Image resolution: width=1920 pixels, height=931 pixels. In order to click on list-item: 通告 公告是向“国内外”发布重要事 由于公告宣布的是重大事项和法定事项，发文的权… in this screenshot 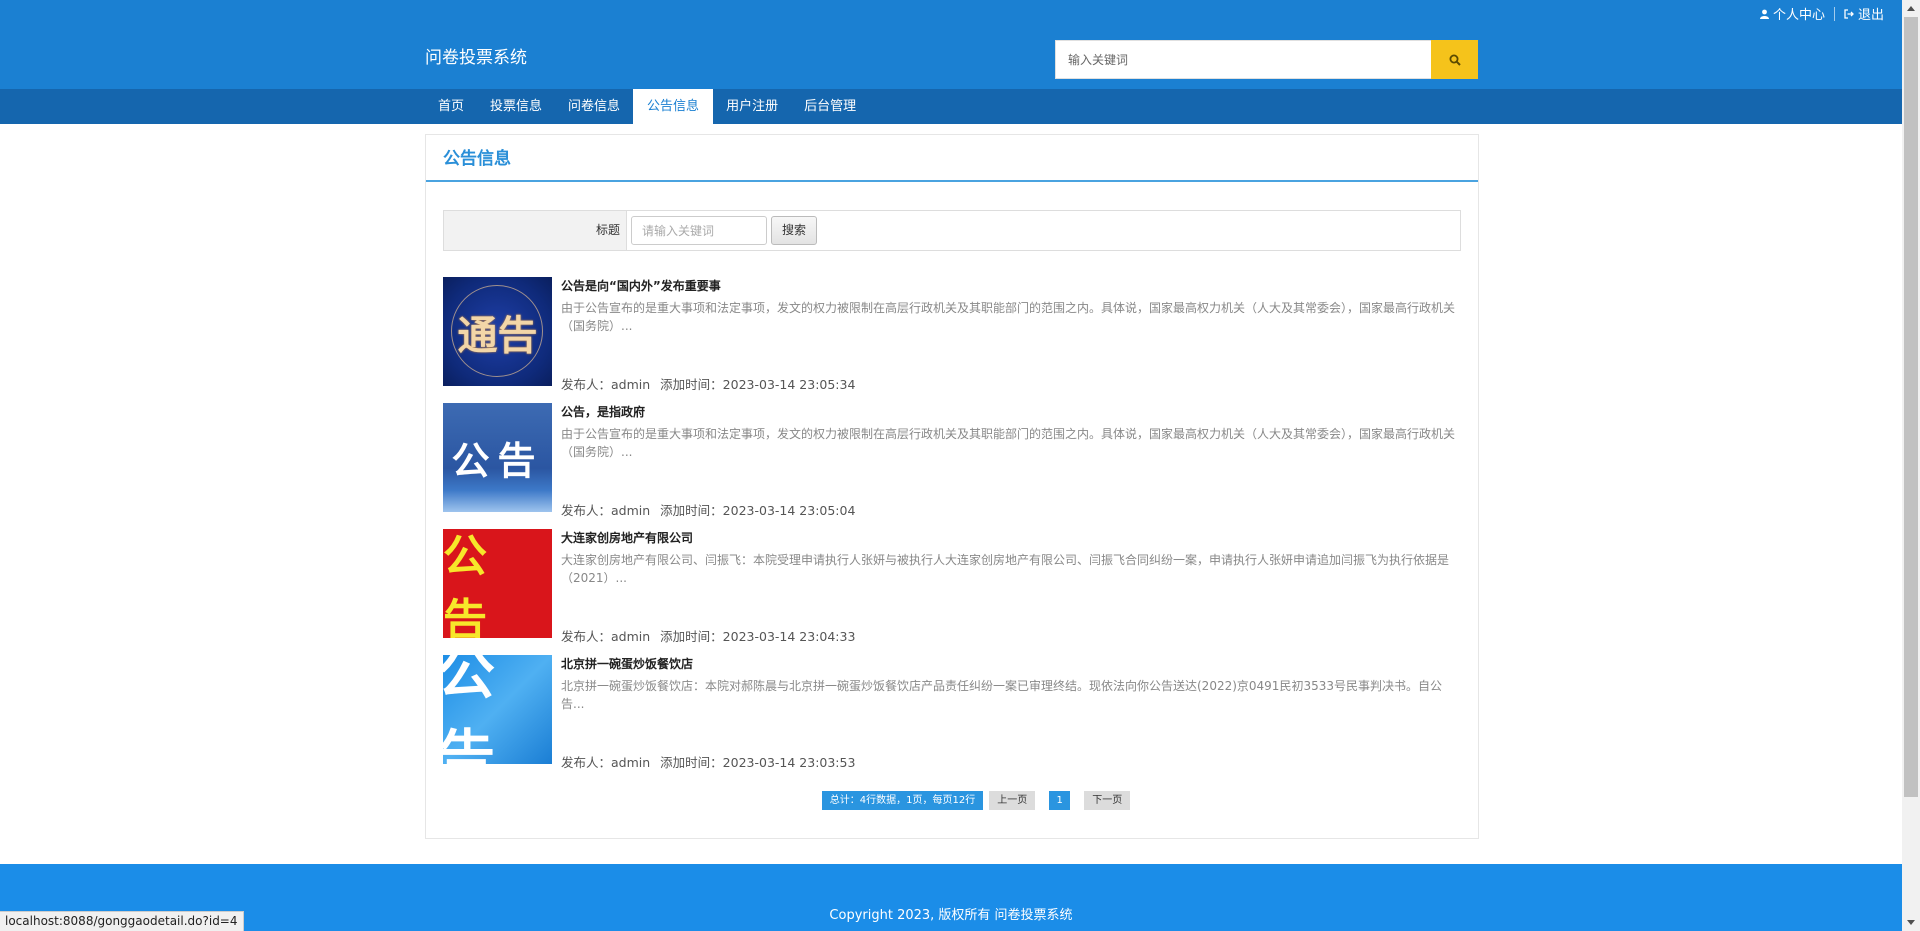, I will do `click(952, 340)`.